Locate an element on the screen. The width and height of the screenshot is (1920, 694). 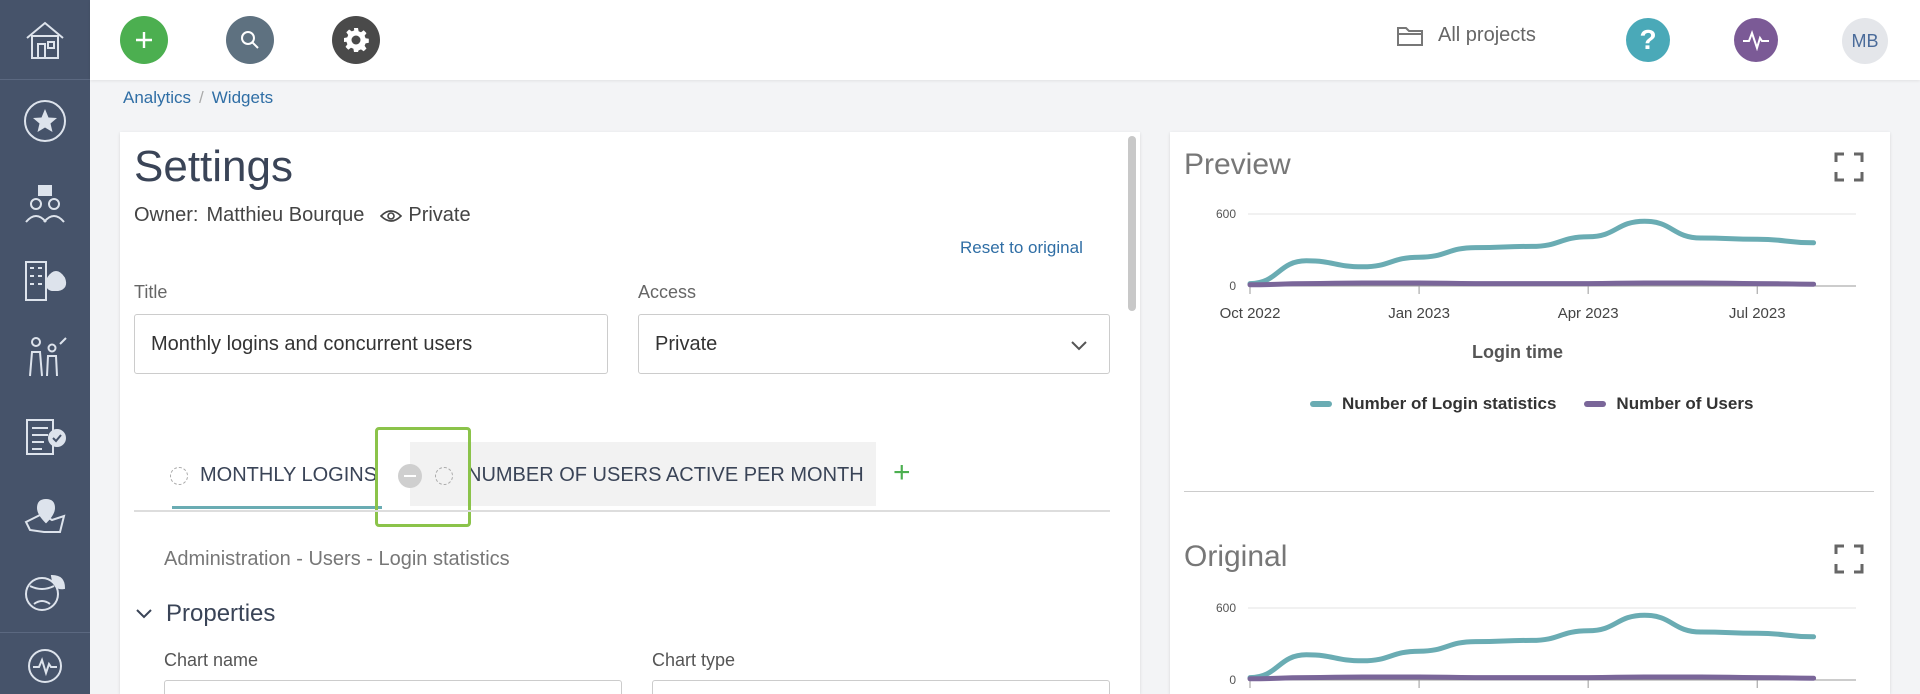
chart-type-label: Chart type is located at coordinates (694, 660).